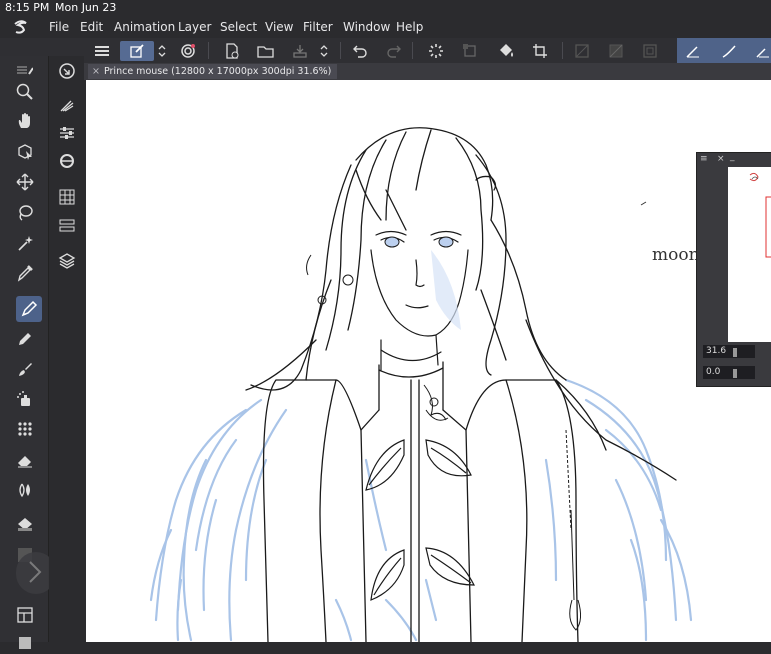  What do you see at coordinates (25, 213) in the screenshot?
I see `lasso-icon` at bounding box center [25, 213].